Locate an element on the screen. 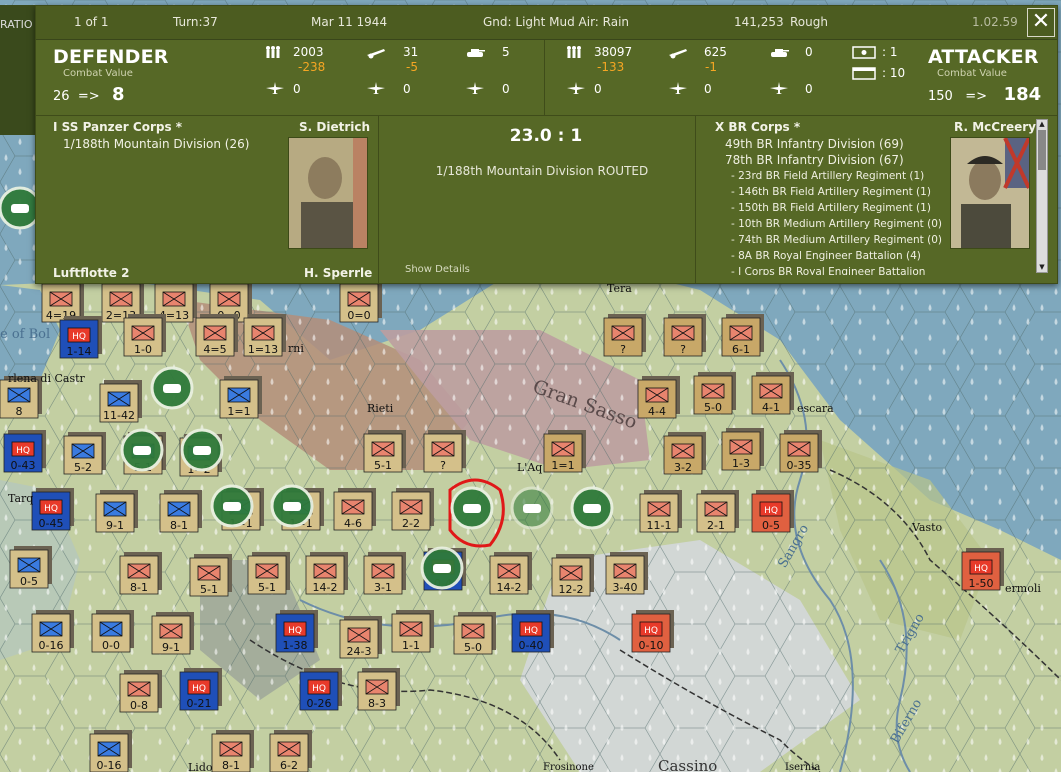 This screenshot has width=1061, height=772. counter-strength: 1-3 is located at coordinates (741, 463).